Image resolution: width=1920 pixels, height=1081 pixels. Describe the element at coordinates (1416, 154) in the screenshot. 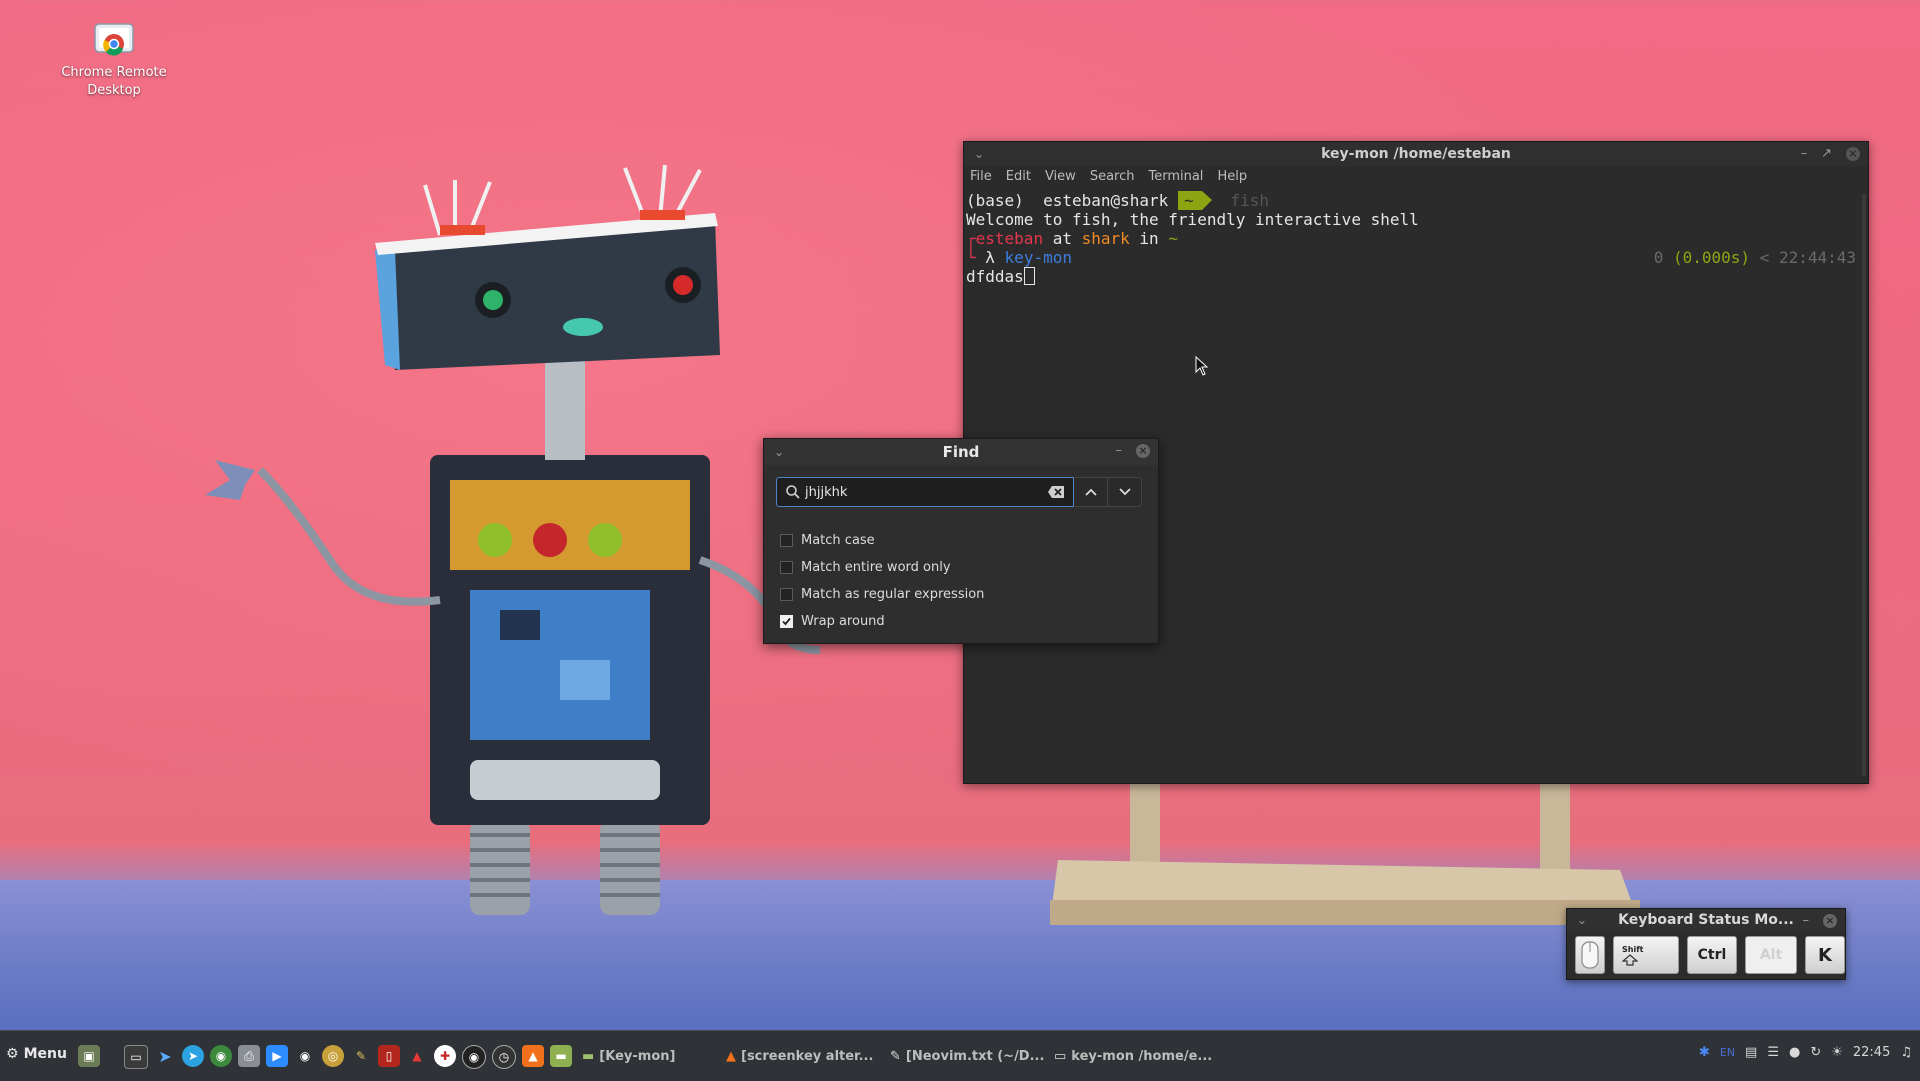

I see `terminal-titlebar: ⌄ key-mon /home/esteban – ↗ ×` at that location.